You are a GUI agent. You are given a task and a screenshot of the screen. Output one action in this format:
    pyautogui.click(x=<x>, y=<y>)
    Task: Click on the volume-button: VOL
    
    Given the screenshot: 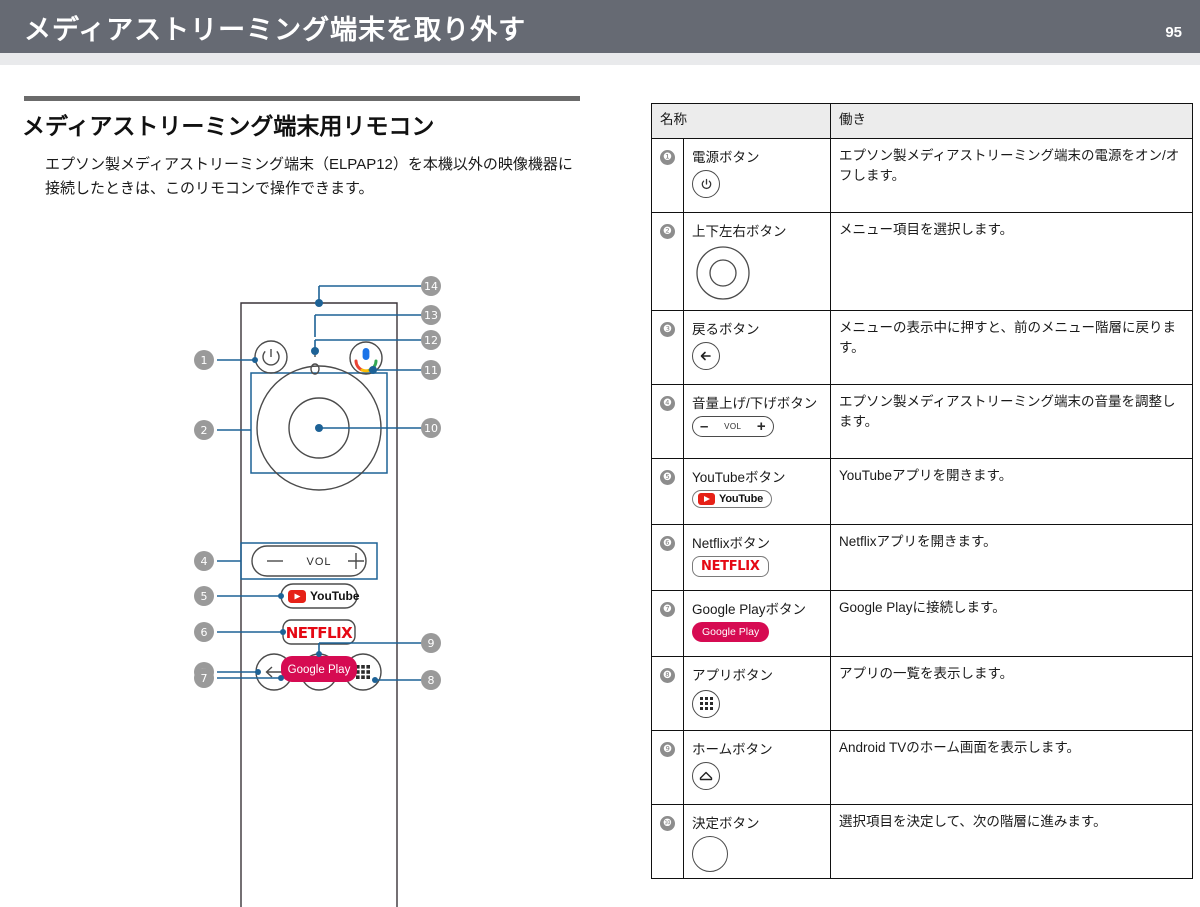 What is the action you would take?
    pyautogui.click(x=309, y=561)
    